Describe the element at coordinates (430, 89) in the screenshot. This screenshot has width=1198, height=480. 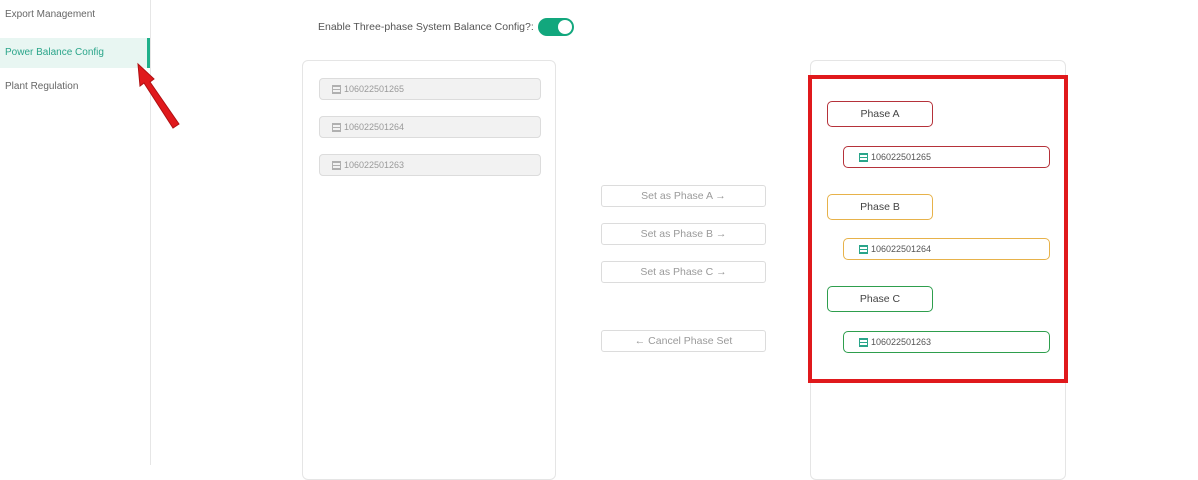
I see `device-item: 106022501265` at that location.